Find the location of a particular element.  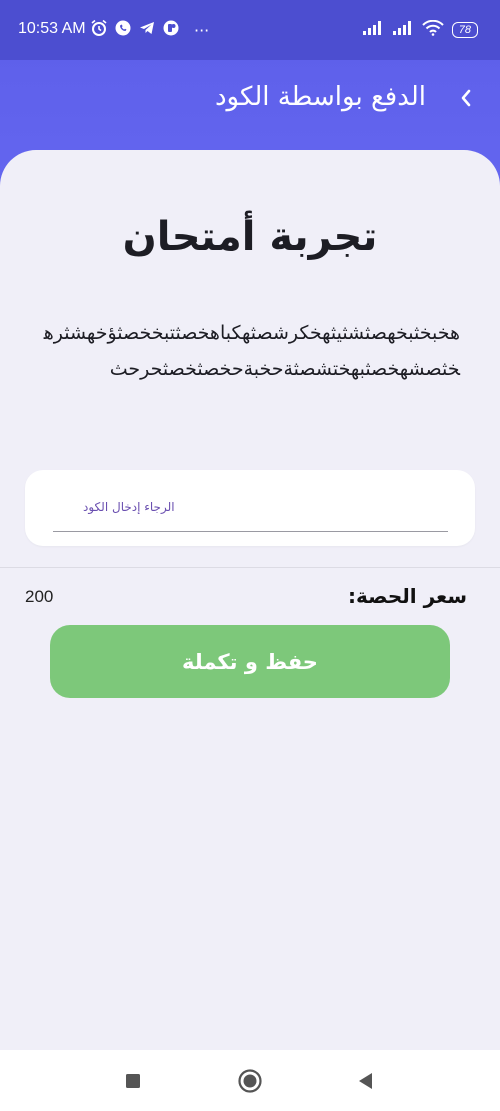

telegram-icon is located at coordinates (147, 30).